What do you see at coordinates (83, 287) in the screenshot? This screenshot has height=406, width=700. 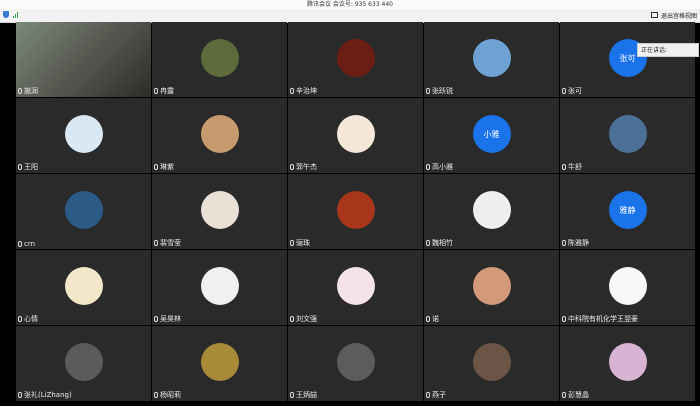 I see `participant-tile: 心情` at bounding box center [83, 287].